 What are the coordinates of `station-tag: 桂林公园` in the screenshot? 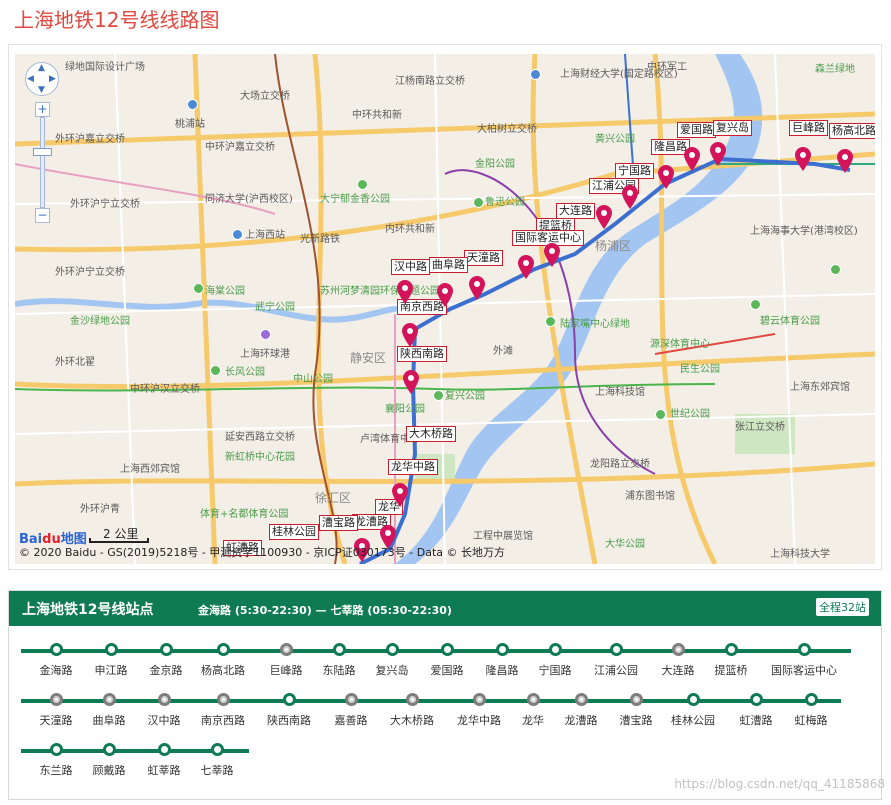 It's located at (294, 532).